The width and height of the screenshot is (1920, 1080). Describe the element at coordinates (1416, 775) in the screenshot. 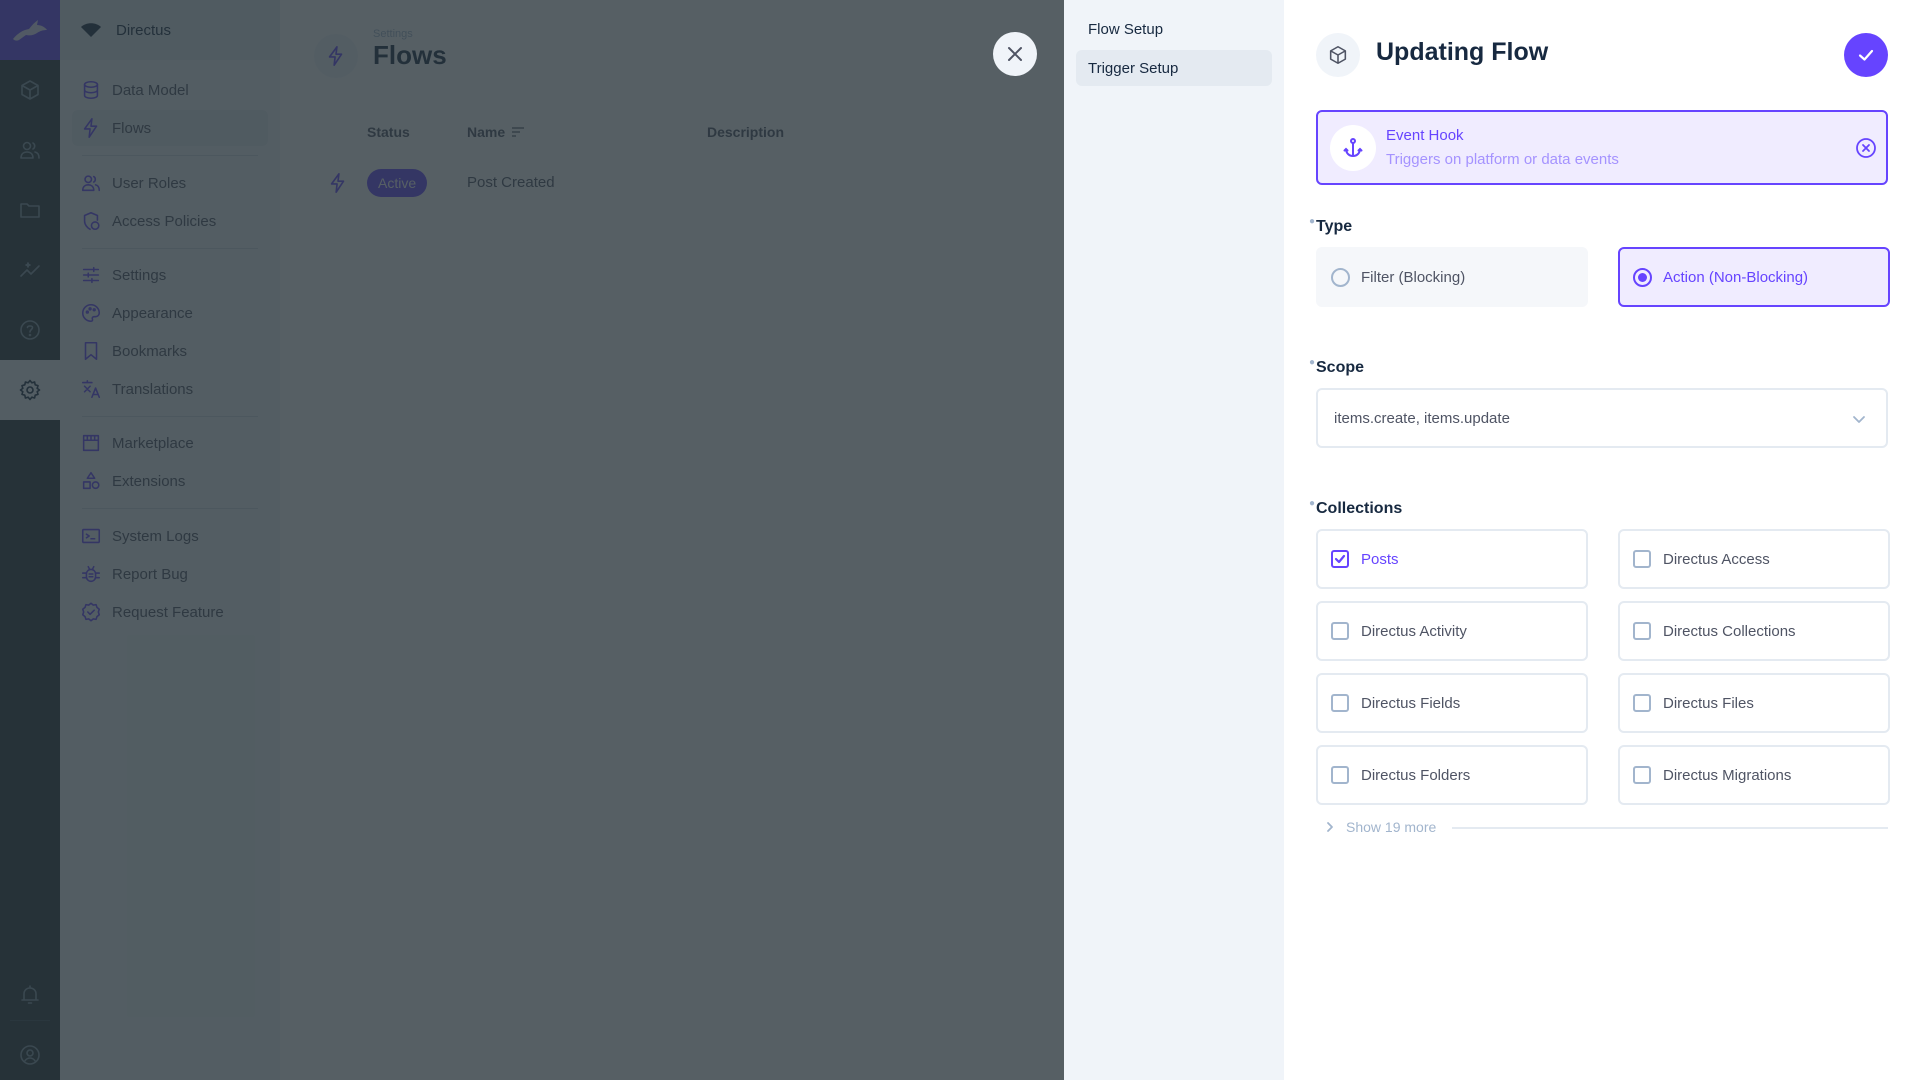

I see `checkbox-label: Directus Folders` at that location.